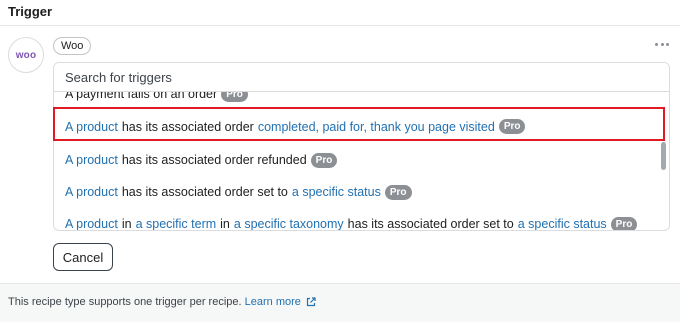  I want to click on woo-logo: woo, so click(26, 55).